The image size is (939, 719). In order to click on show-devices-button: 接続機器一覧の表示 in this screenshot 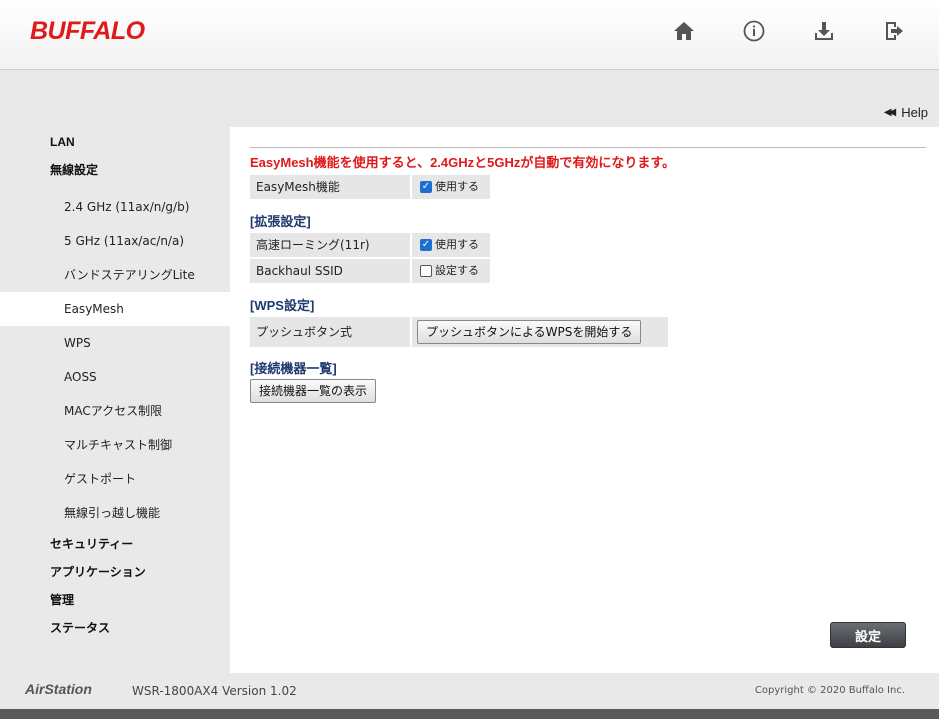, I will do `click(313, 391)`.